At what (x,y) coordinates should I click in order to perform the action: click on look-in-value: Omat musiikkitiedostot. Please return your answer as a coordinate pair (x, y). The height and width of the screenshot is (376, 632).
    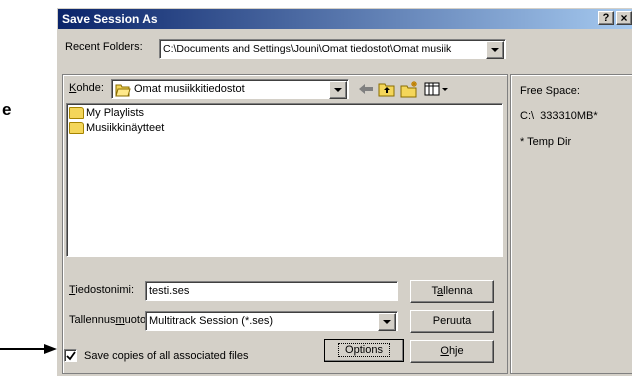
    Looking at the image, I should click on (189, 89).